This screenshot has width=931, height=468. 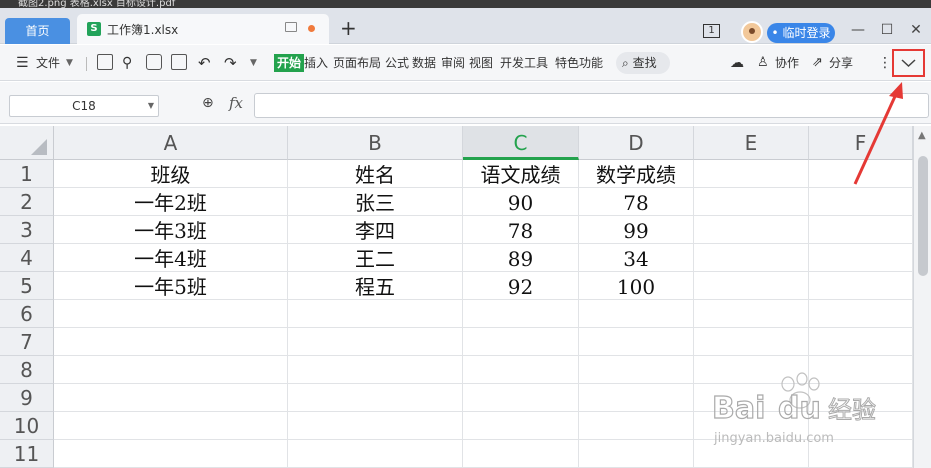 What do you see at coordinates (208, 103) in the screenshot?
I see `zoom-icon: ⊕` at bounding box center [208, 103].